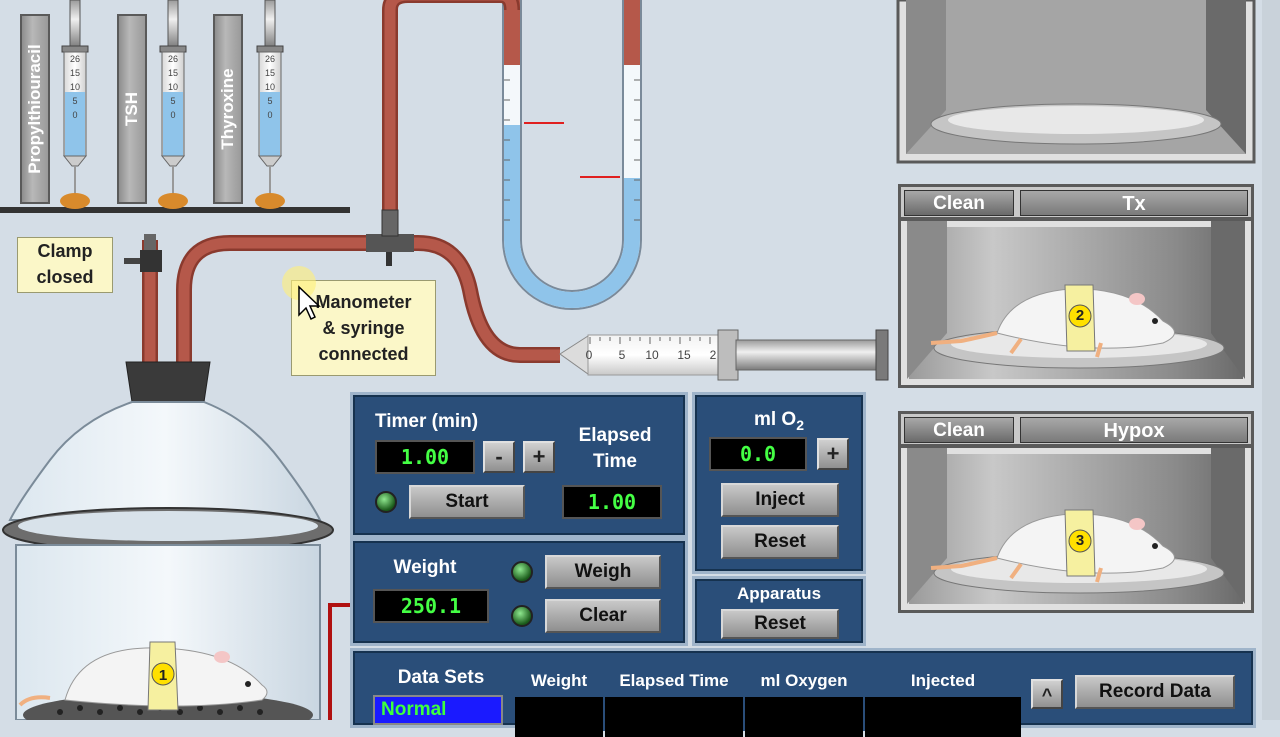 The image size is (1280, 737). What do you see at coordinates (309, 303) in the screenshot?
I see `cursor-icon` at bounding box center [309, 303].